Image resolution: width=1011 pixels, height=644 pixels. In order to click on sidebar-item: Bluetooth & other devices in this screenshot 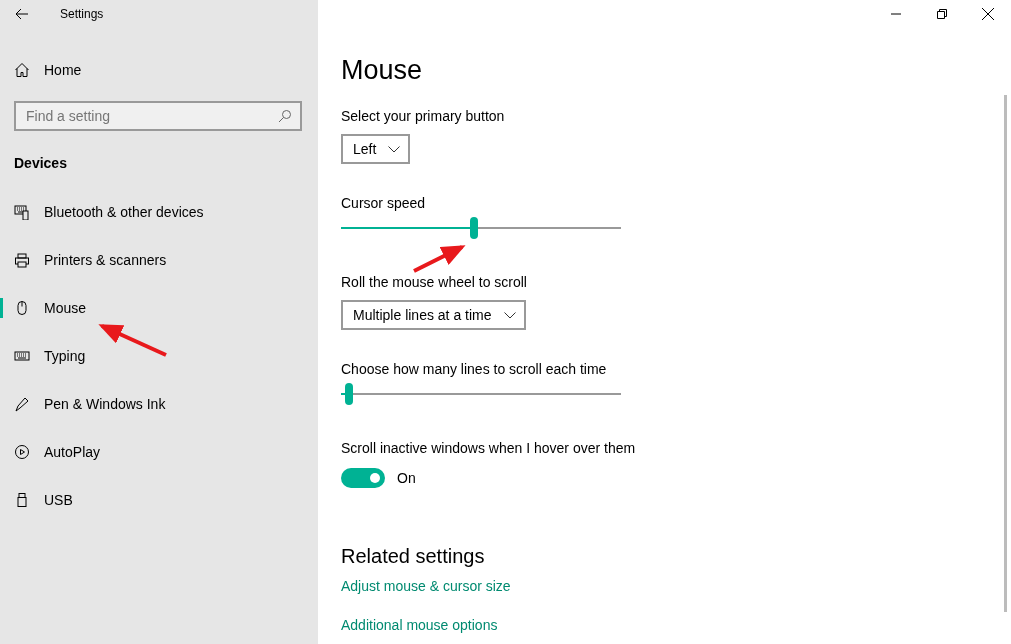, I will do `click(159, 212)`.